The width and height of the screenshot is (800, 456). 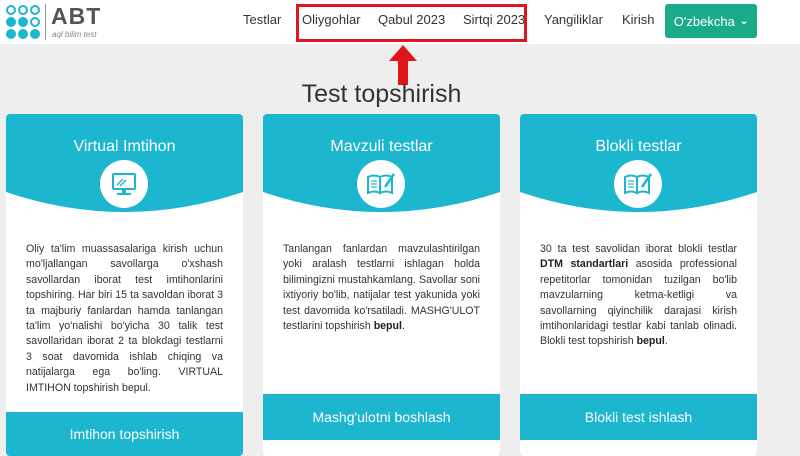 I want to click on blokli-test-ishlash-button: Blokli test ishlash, so click(x=638, y=417).